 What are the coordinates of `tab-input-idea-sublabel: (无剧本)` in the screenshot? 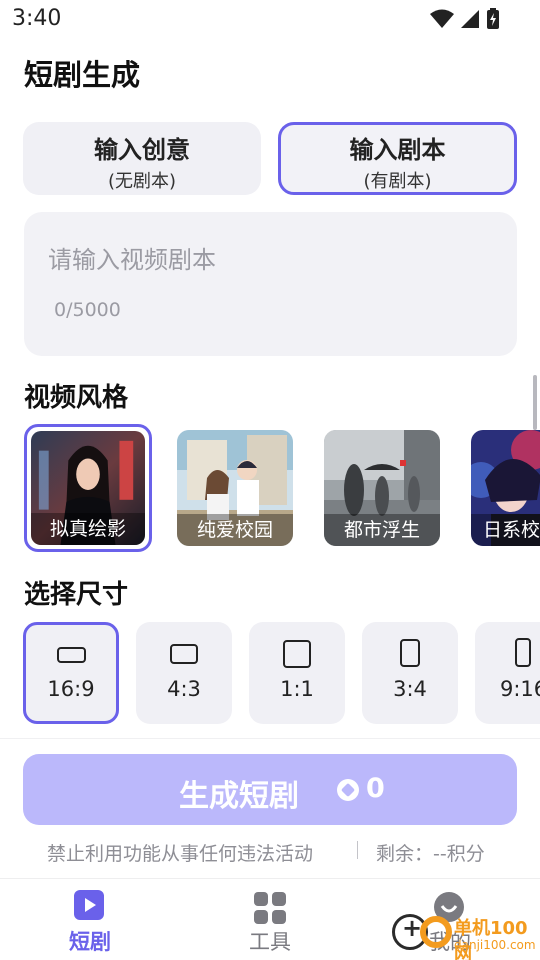 It's located at (142, 181).